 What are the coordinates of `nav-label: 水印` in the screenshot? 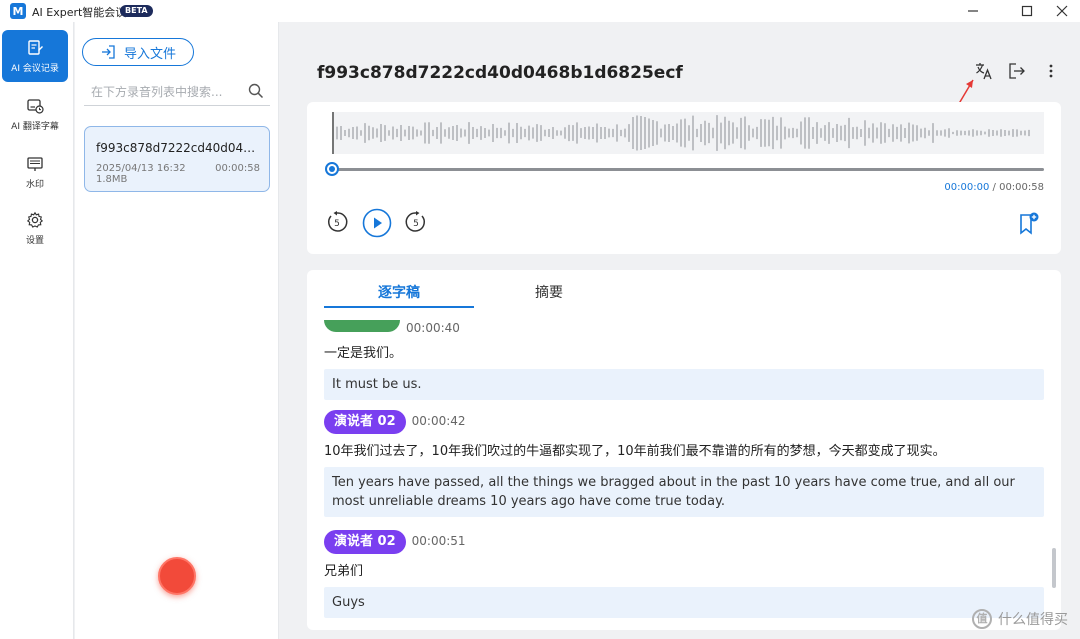 It's located at (34, 184).